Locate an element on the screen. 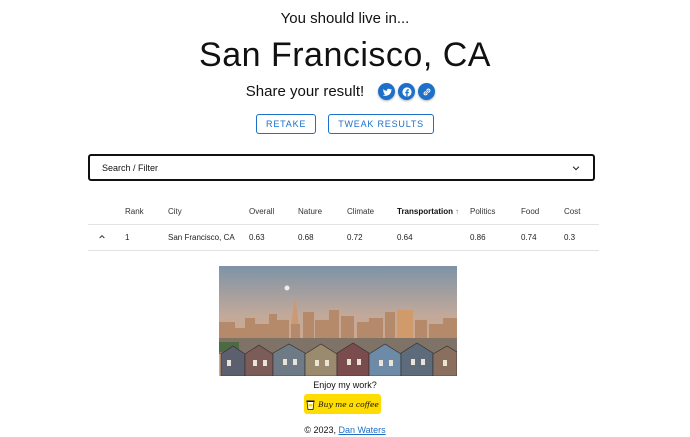 The image size is (690, 437). copyright-text: © 2023, is located at coordinates (320, 430).